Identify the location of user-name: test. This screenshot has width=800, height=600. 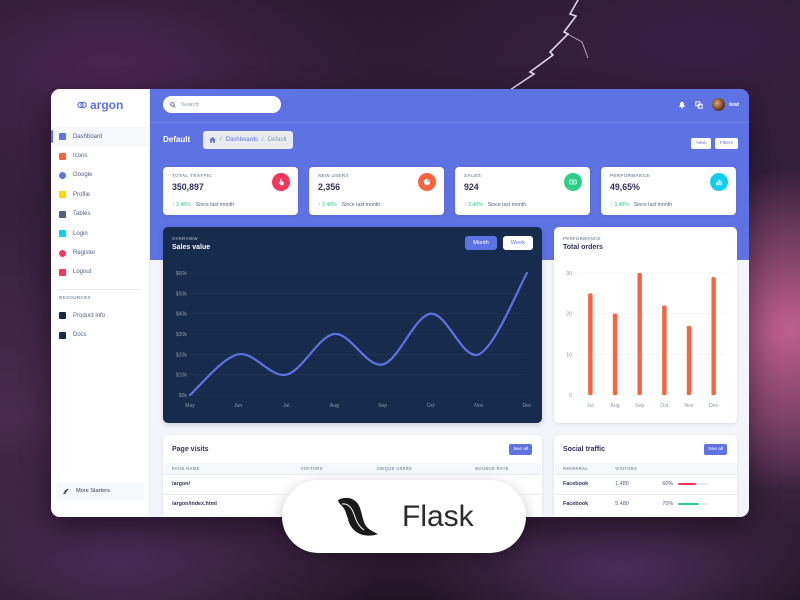
(734, 105).